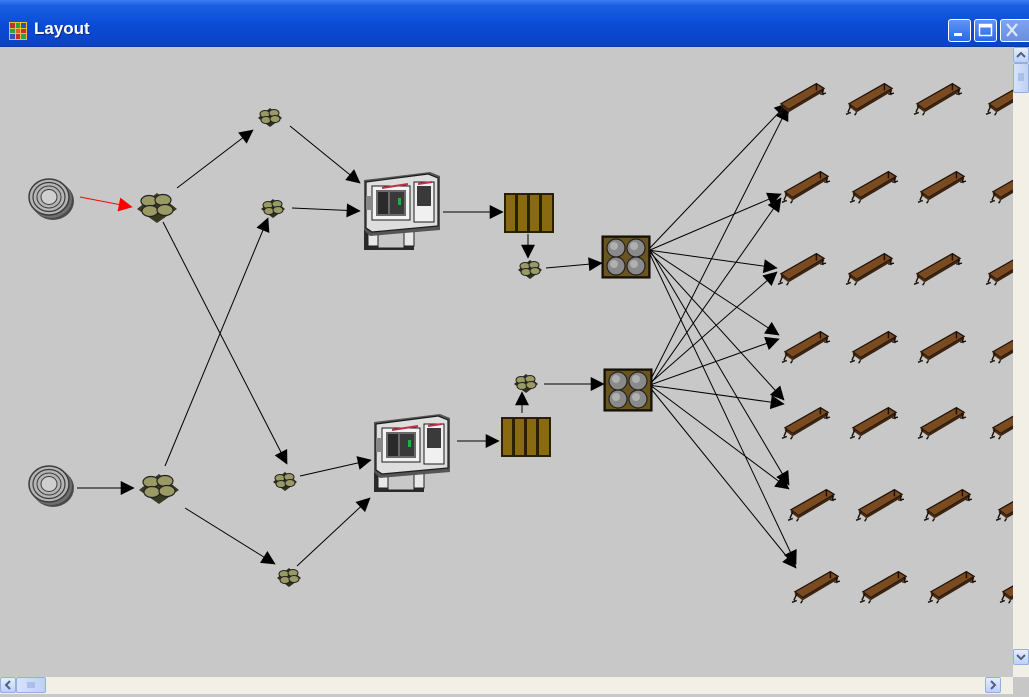 This screenshot has width=1029, height=697. What do you see at coordinates (884, 587) in the screenshot?
I see `workbench-r7-c2` at bounding box center [884, 587].